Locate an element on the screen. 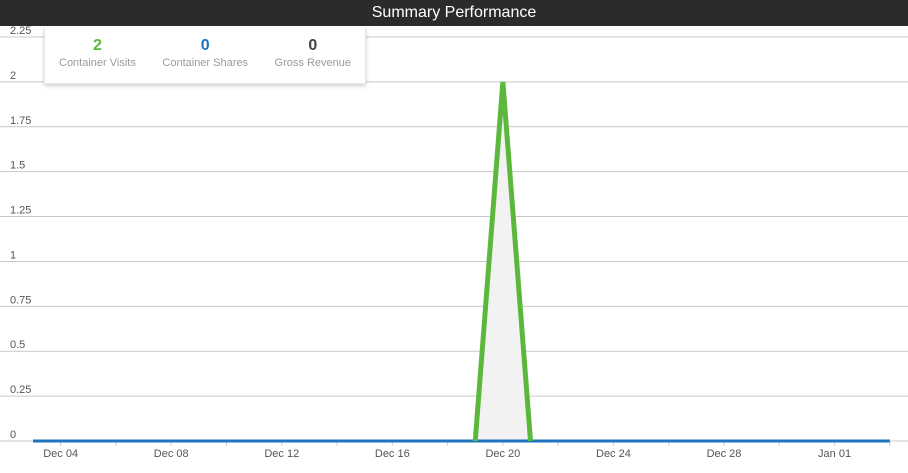 The width and height of the screenshot is (908, 473). y-tick-label: 0.5 is located at coordinates (17, 345).